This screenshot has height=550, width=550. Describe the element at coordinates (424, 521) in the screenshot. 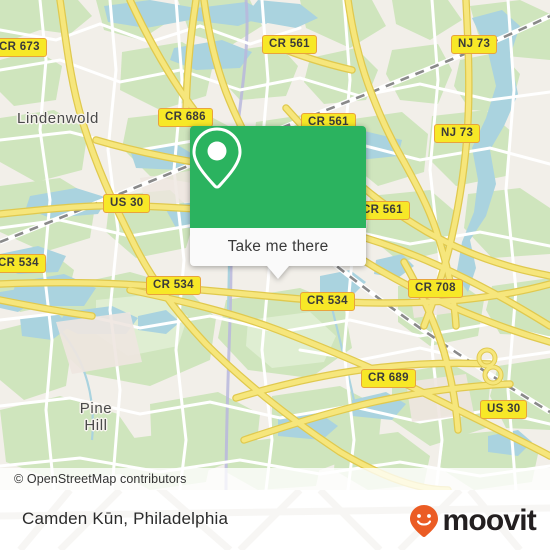

I see `moovit-smile-pin-icon` at that location.